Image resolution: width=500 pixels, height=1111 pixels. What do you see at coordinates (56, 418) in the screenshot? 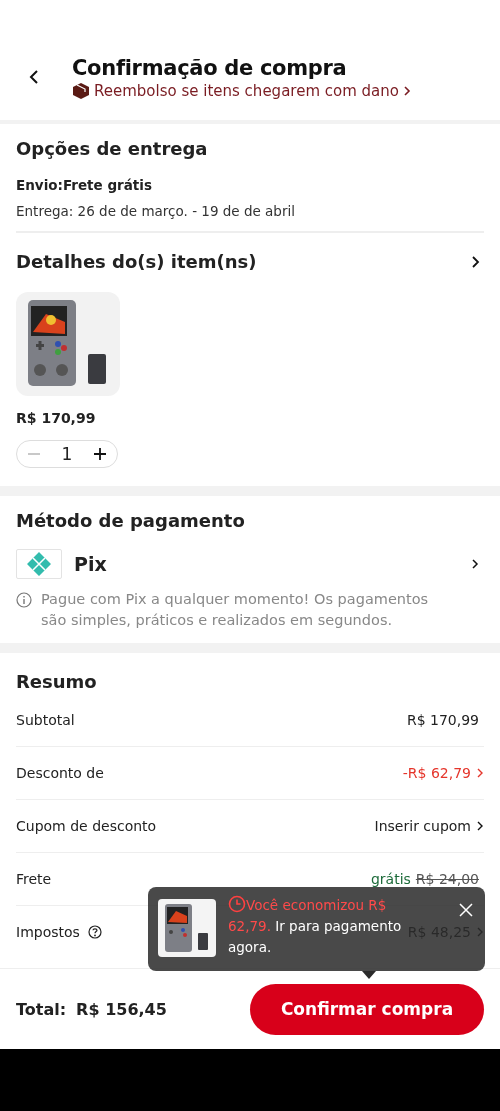
I see `item-price: R$ 170,99` at bounding box center [56, 418].